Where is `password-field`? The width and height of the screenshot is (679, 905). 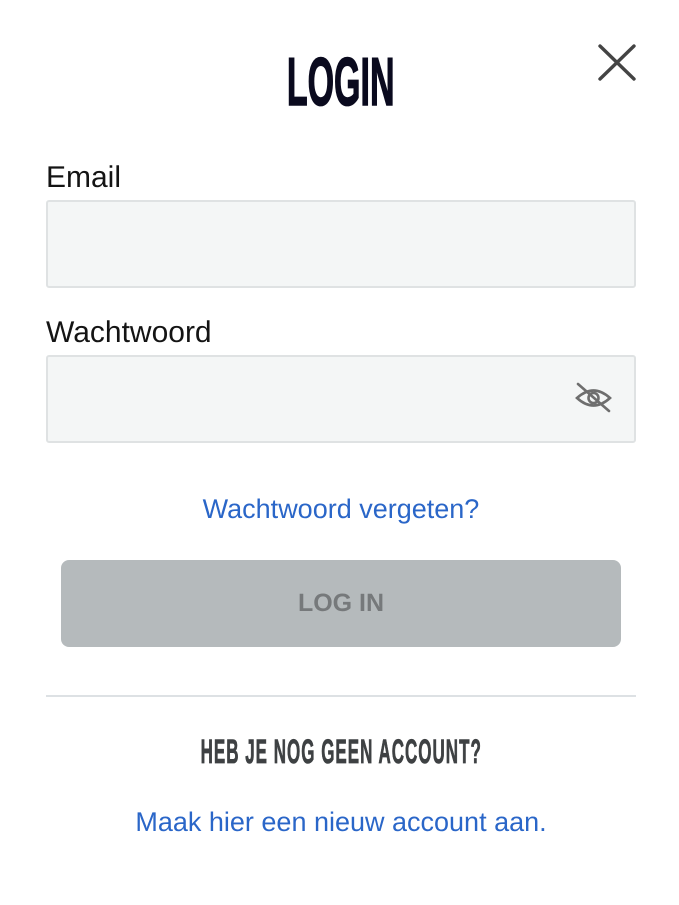 password-field is located at coordinates (341, 399).